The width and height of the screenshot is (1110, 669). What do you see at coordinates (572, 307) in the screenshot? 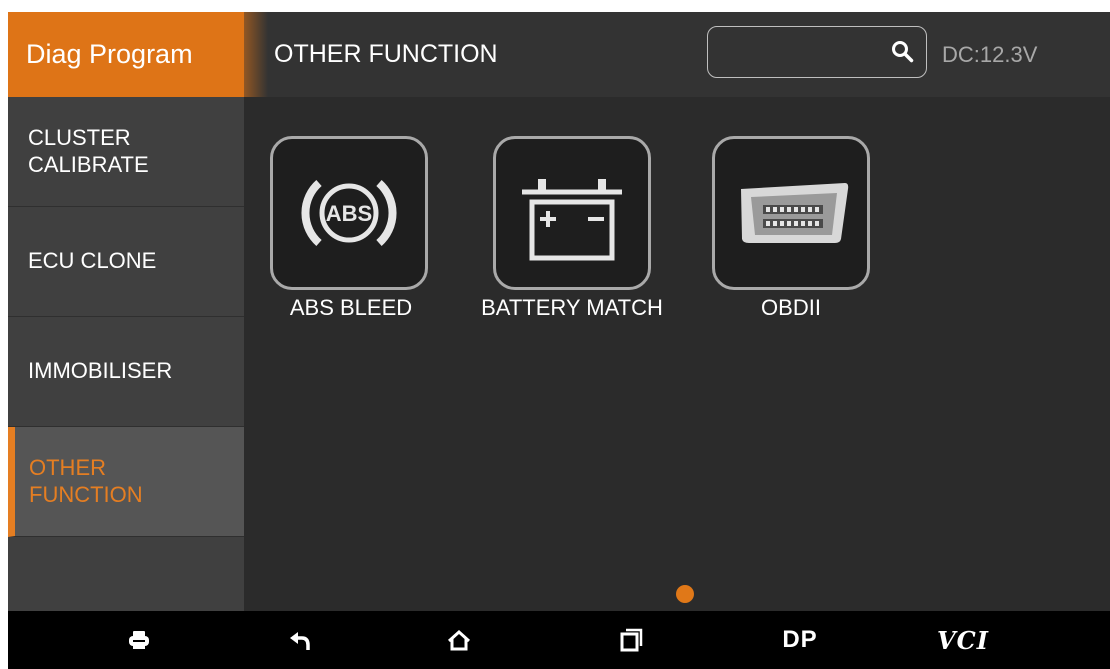
I see `tile-label: BATTERY MATCH` at bounding box center [572, 307].